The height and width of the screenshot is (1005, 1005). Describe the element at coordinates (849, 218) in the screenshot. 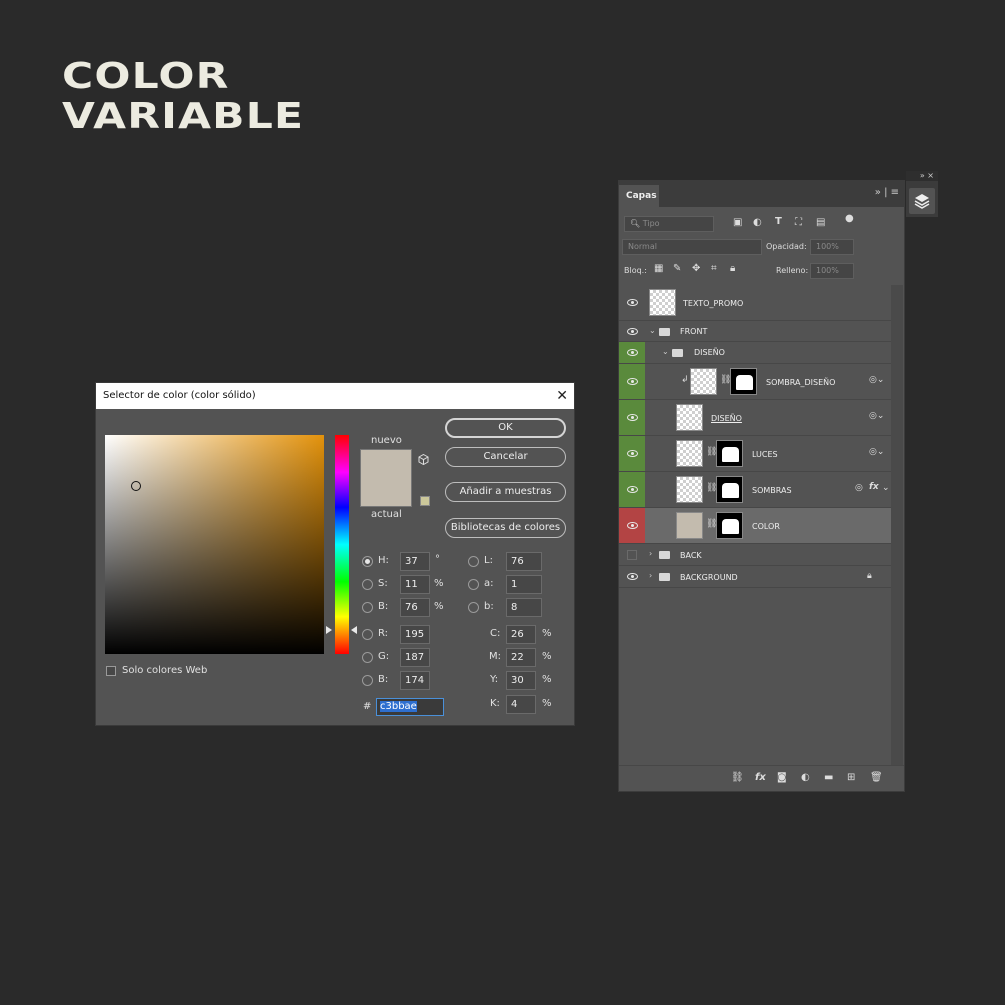

I see `filter-toggle-icon: ●` at that location.